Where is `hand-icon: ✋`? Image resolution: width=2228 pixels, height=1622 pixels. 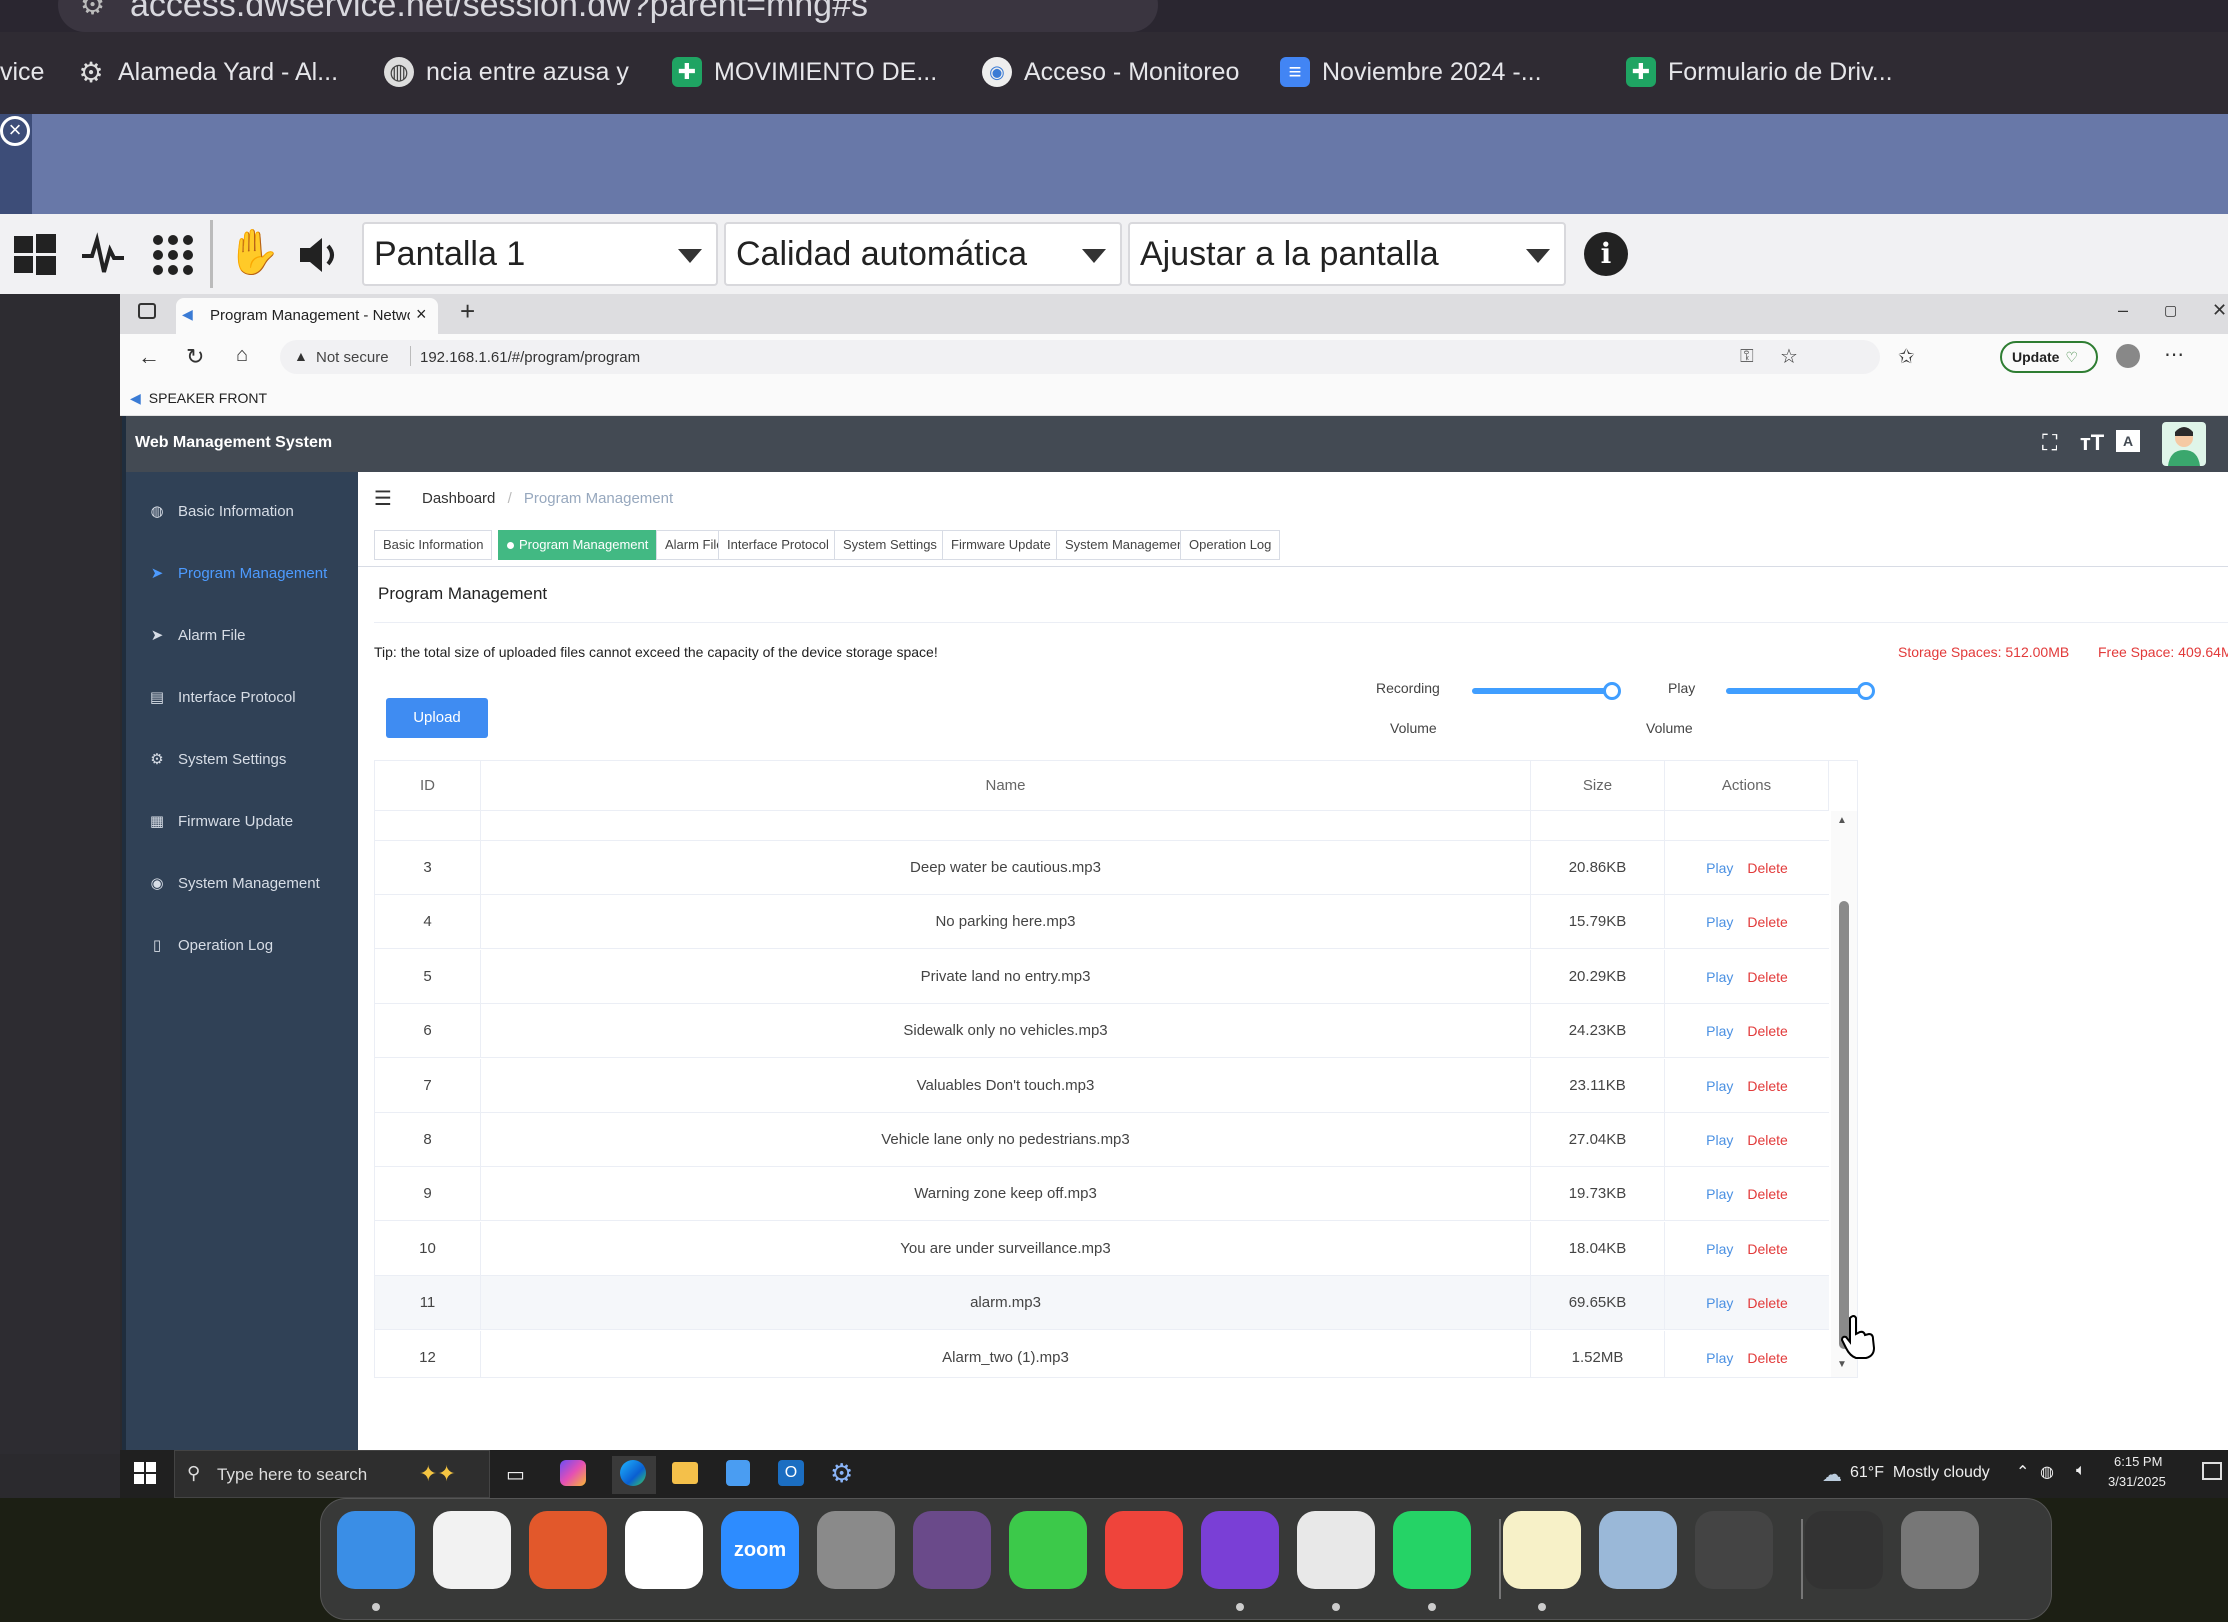 hand-icon: ✋ is located at coordinates (253, 253).